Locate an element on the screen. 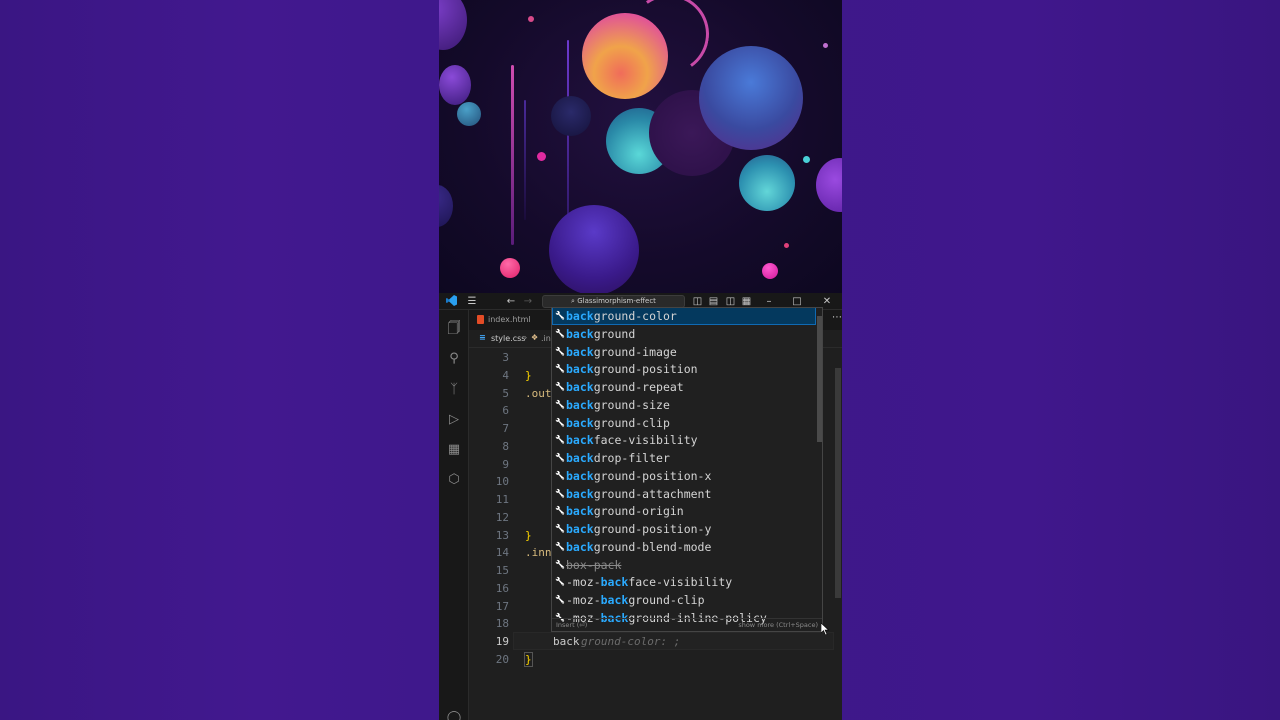 Image resolution: width=1280 pixels, height=720 pixels. suggestion-rest: face-visibility is located at coordinates (680, 582).